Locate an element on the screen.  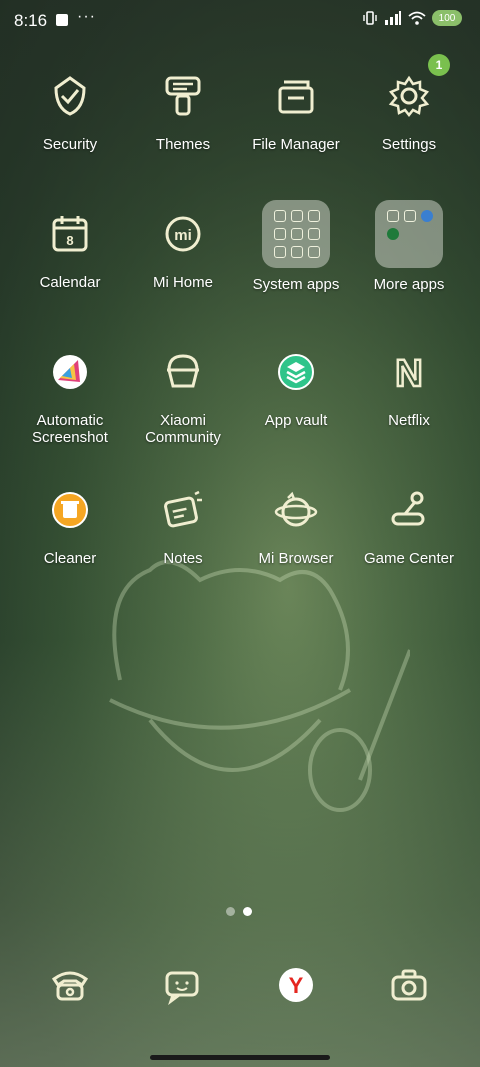
app-security: Security is located at coordinates (70, 108).